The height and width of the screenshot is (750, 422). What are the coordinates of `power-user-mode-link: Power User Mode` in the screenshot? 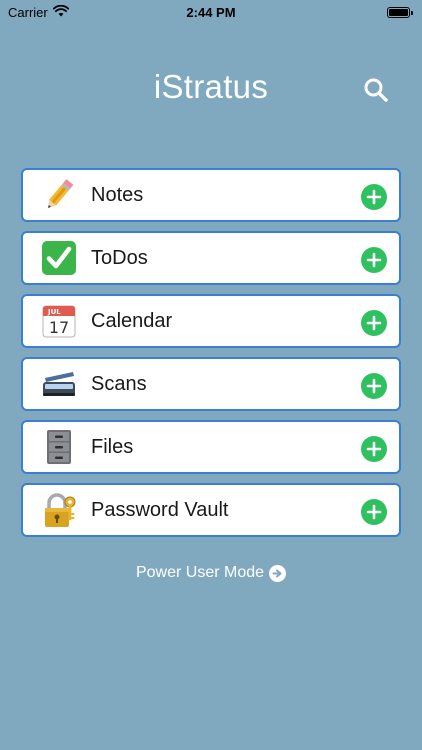 It's located at (211, 573).